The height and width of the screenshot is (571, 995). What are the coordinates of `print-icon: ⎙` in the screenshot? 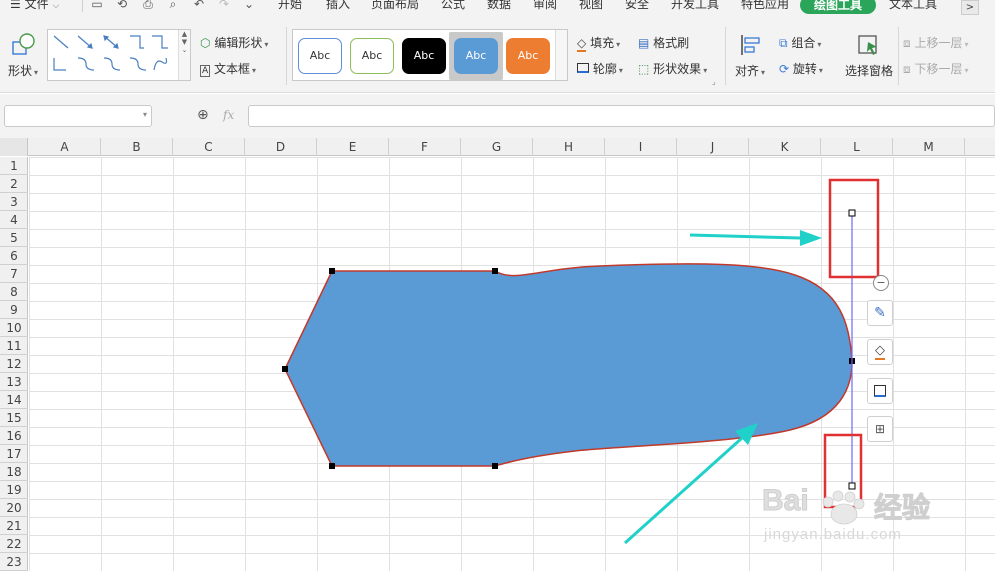 It's located at (148, 5).